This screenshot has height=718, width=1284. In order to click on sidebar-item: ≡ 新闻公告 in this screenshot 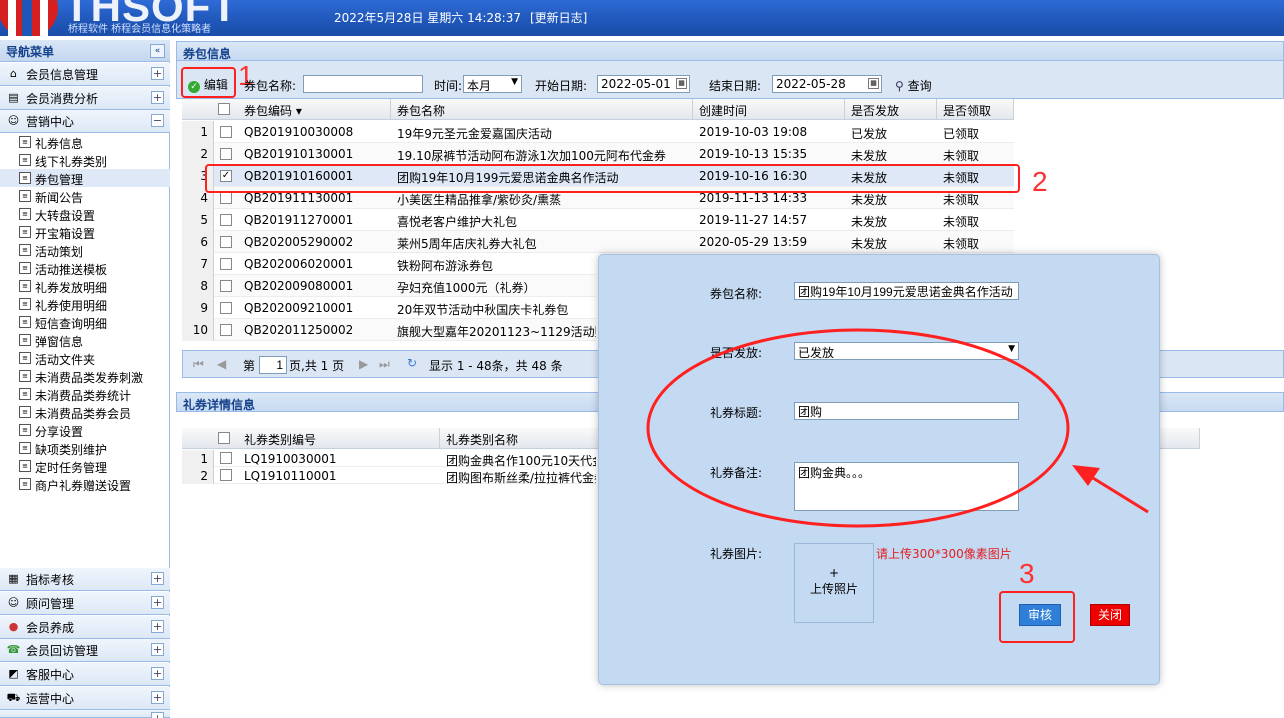, I will do `click(85, 196)`.